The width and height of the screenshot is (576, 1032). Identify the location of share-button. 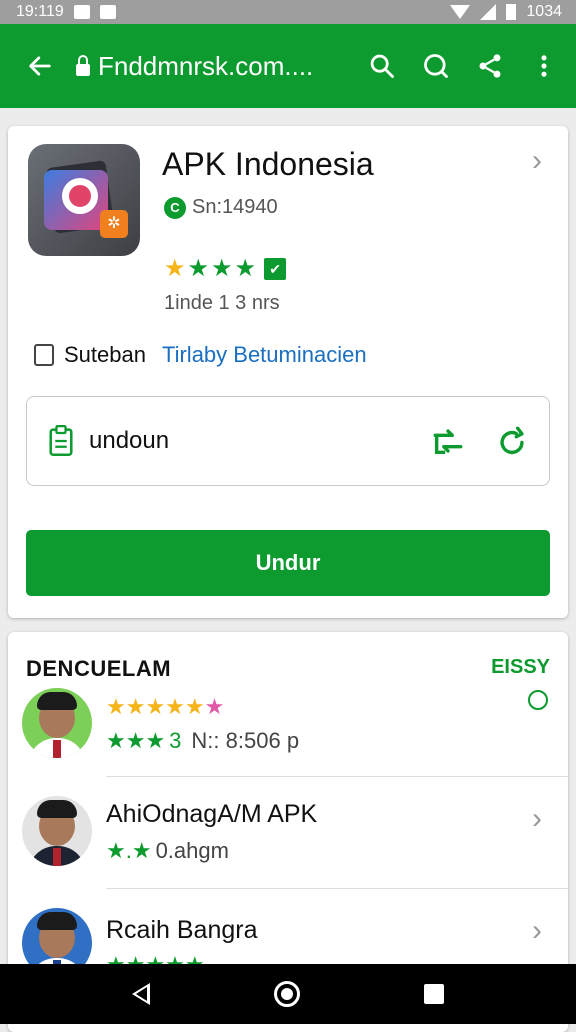
(490, 66).